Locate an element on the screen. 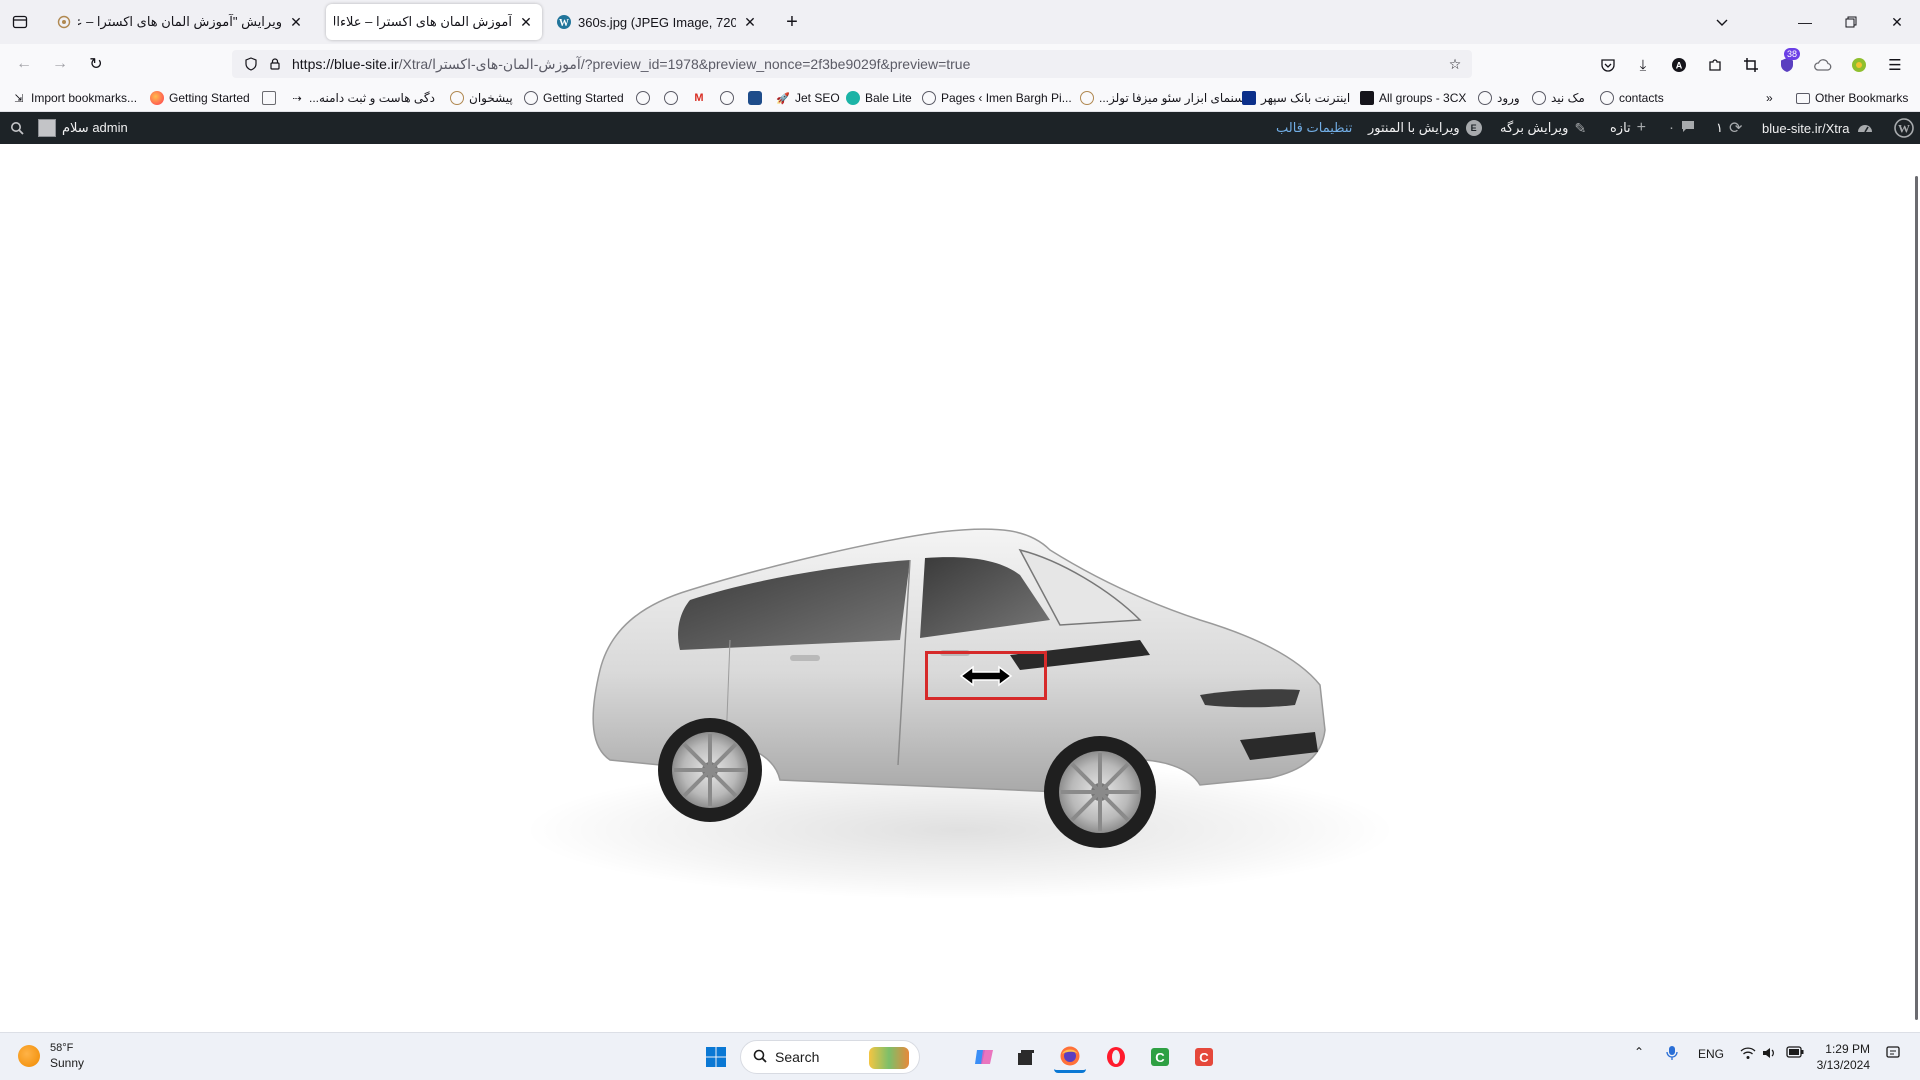  back-arrow-icon: ← is located at coordinates (24, 64).